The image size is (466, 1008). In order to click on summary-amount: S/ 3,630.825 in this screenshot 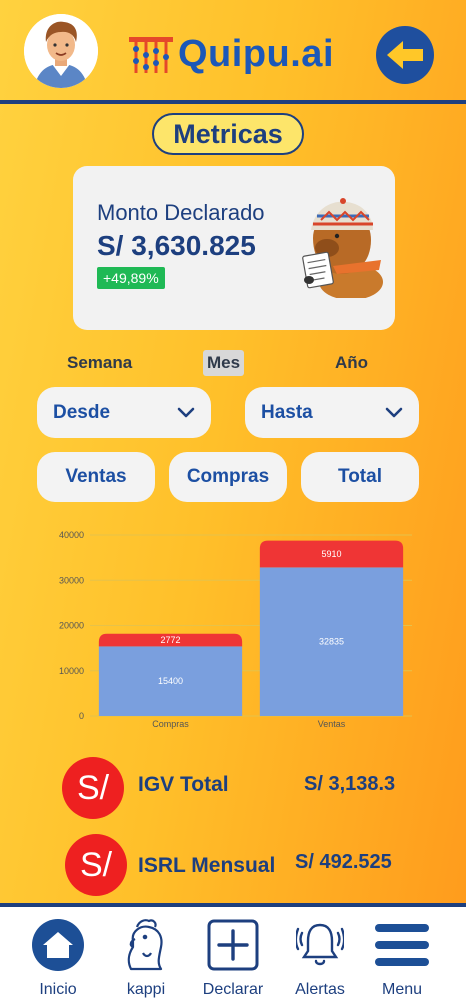, I will do `click(176, 245)`.